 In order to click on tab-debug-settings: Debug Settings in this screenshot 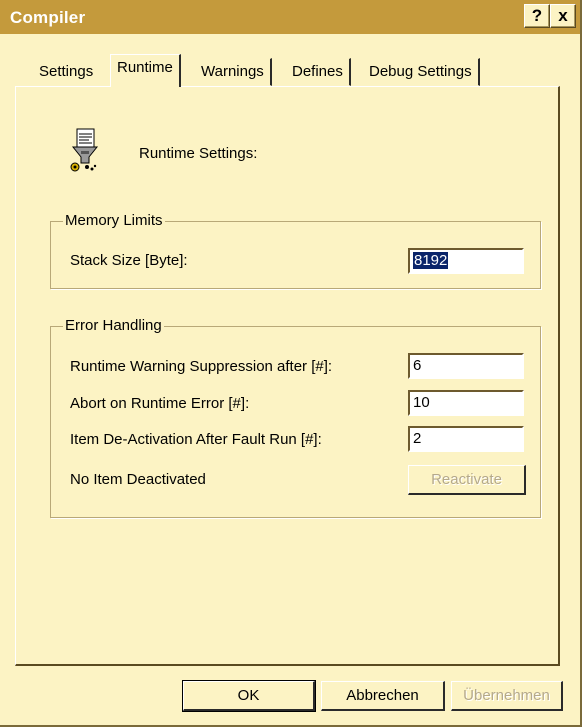, I will do `click(421, 72)`.